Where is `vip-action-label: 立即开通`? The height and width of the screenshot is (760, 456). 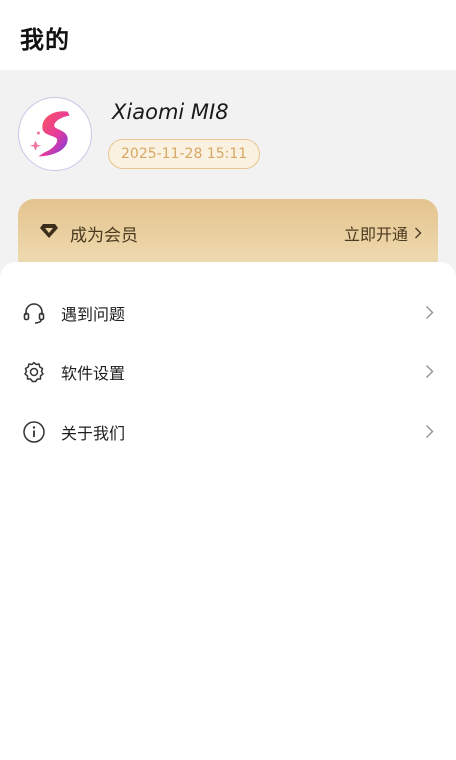 vip-action-label: 立即开通 is located at coordinates (375, 234).